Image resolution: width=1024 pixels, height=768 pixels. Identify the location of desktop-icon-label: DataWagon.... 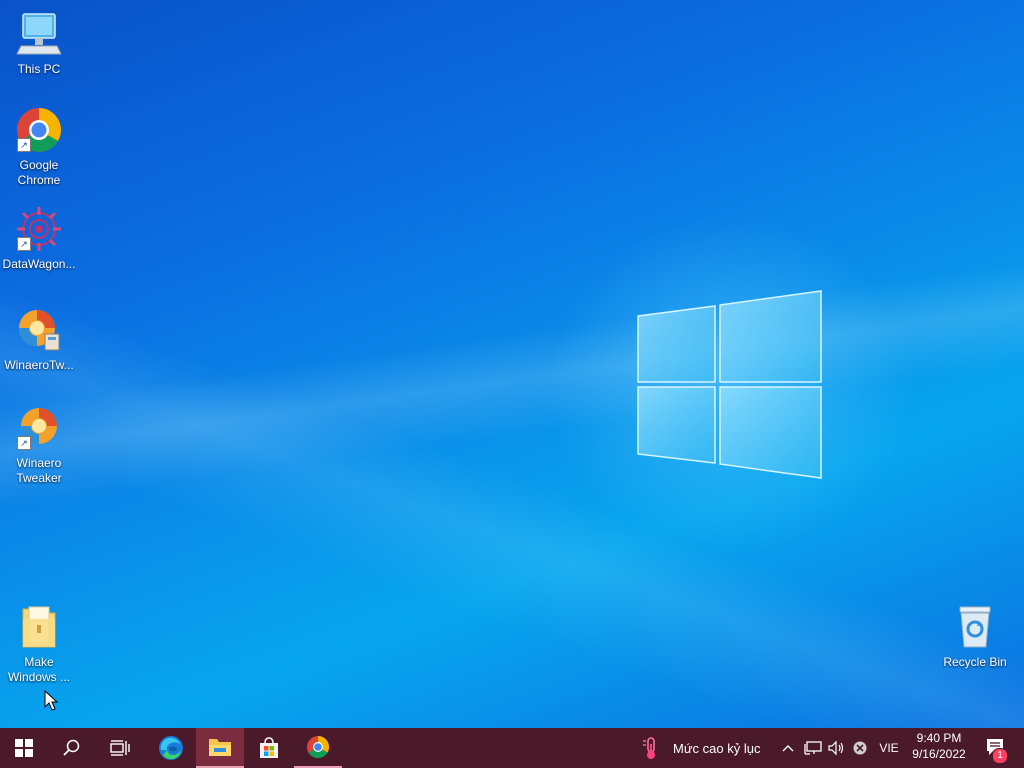
(39, 264).